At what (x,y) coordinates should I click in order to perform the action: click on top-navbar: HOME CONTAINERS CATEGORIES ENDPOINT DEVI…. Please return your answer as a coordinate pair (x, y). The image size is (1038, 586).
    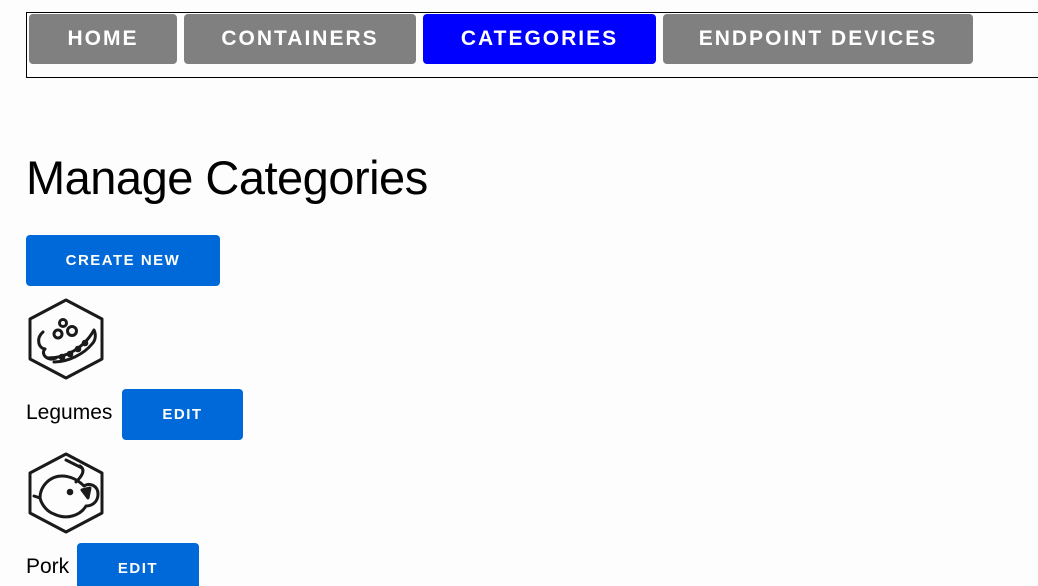
    Looking at the image, I should click on (532, 45).